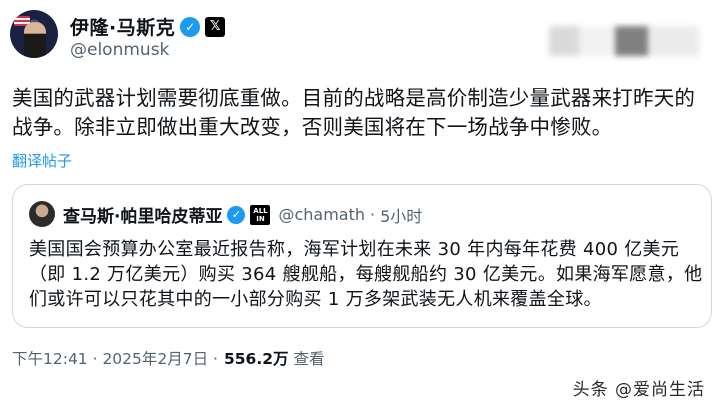  What do you see at coordinates (624, 41) in the screenshot?
I see `blurred-region` at bounding box center [624, 41].